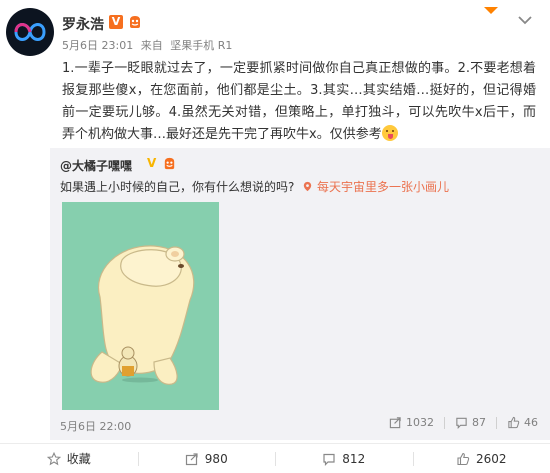  I want to click on star-icon, so click(53, 458).